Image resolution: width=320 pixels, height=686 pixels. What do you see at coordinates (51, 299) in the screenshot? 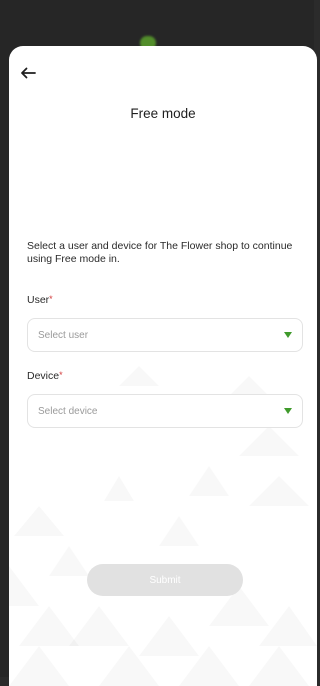
I see `user-required-marker: *` at bounding box center [51, 299].